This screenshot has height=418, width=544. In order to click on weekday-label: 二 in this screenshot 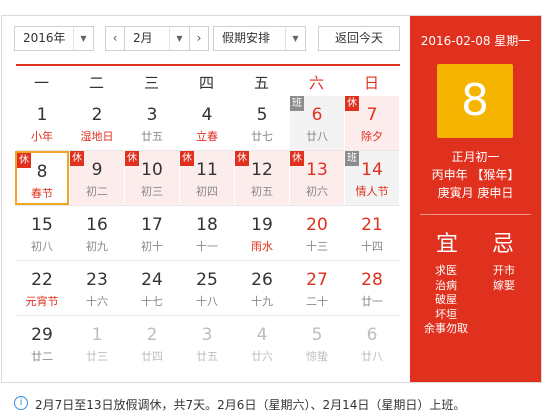, I will do `click(96, 83)`.